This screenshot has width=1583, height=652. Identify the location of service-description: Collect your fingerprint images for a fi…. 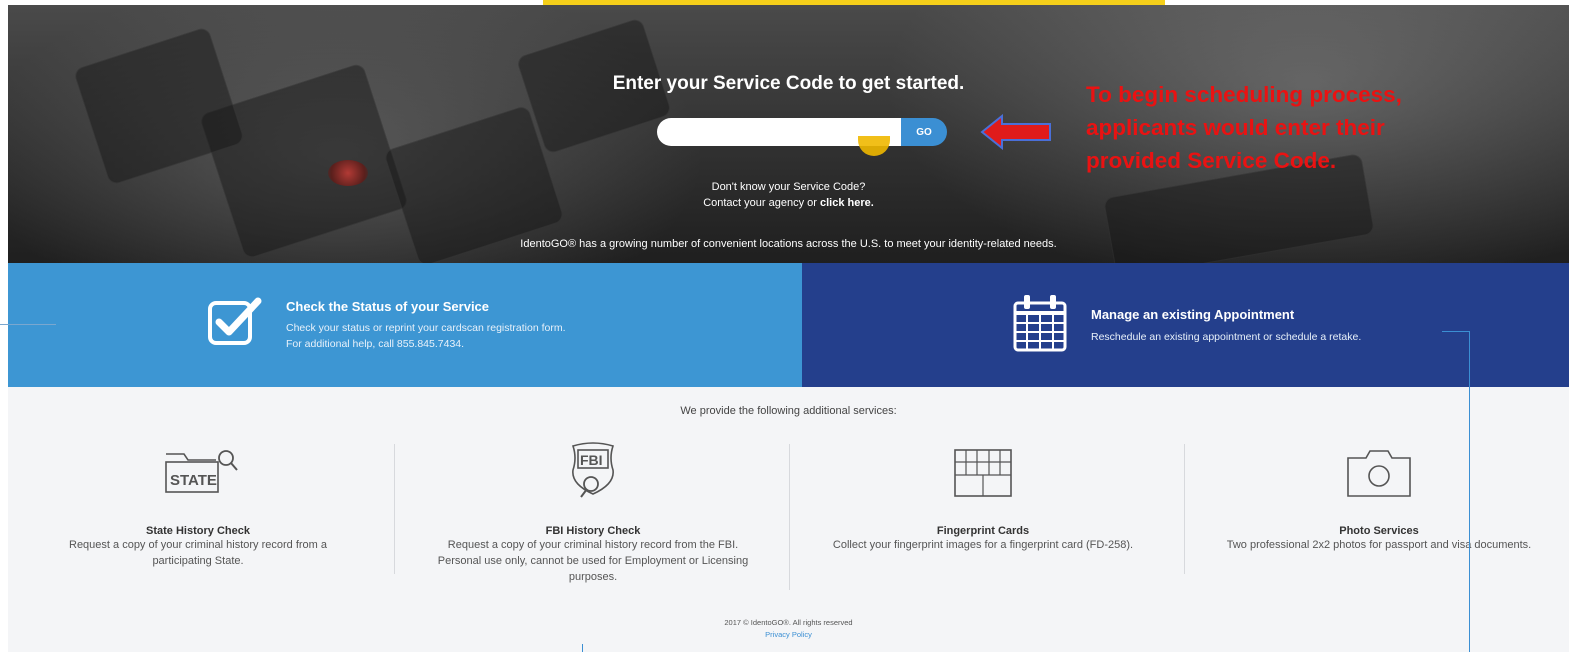
(983, 545).